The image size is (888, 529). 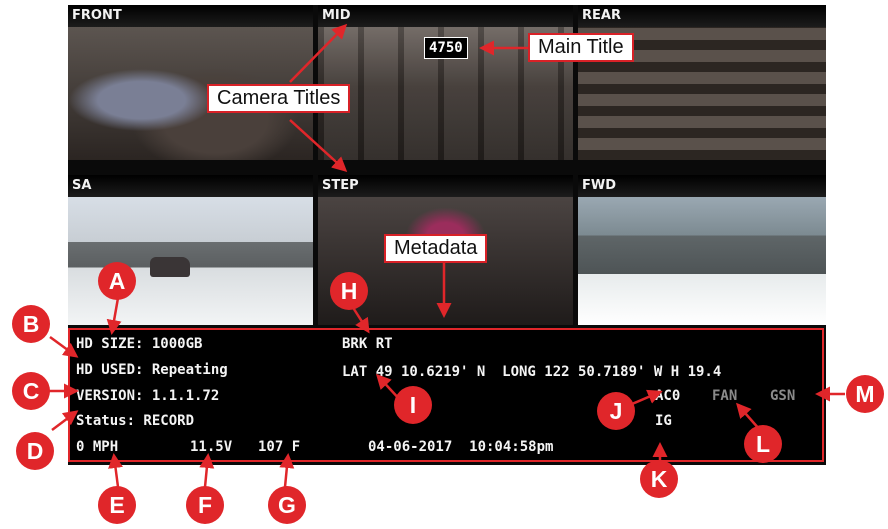 What do you see at coordinates (205, 505) in the screenshot?
I see `badge-f: F` at bounding box center [205, 505].